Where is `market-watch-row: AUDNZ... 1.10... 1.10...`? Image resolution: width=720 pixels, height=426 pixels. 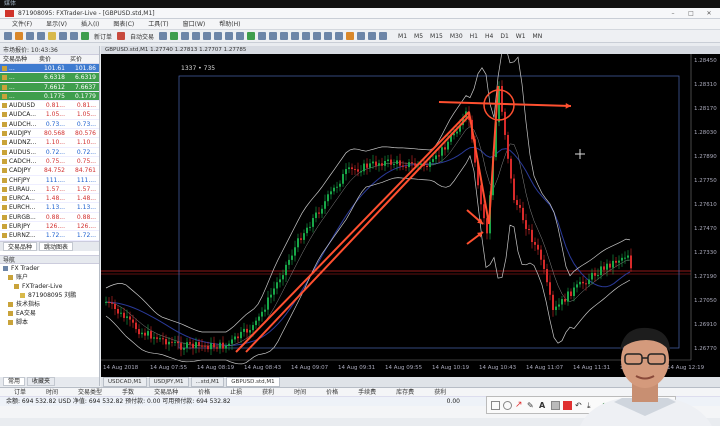
market-watch-row: AUDNZ... 1.10... 1.10... is located at coordinates (49, 143).